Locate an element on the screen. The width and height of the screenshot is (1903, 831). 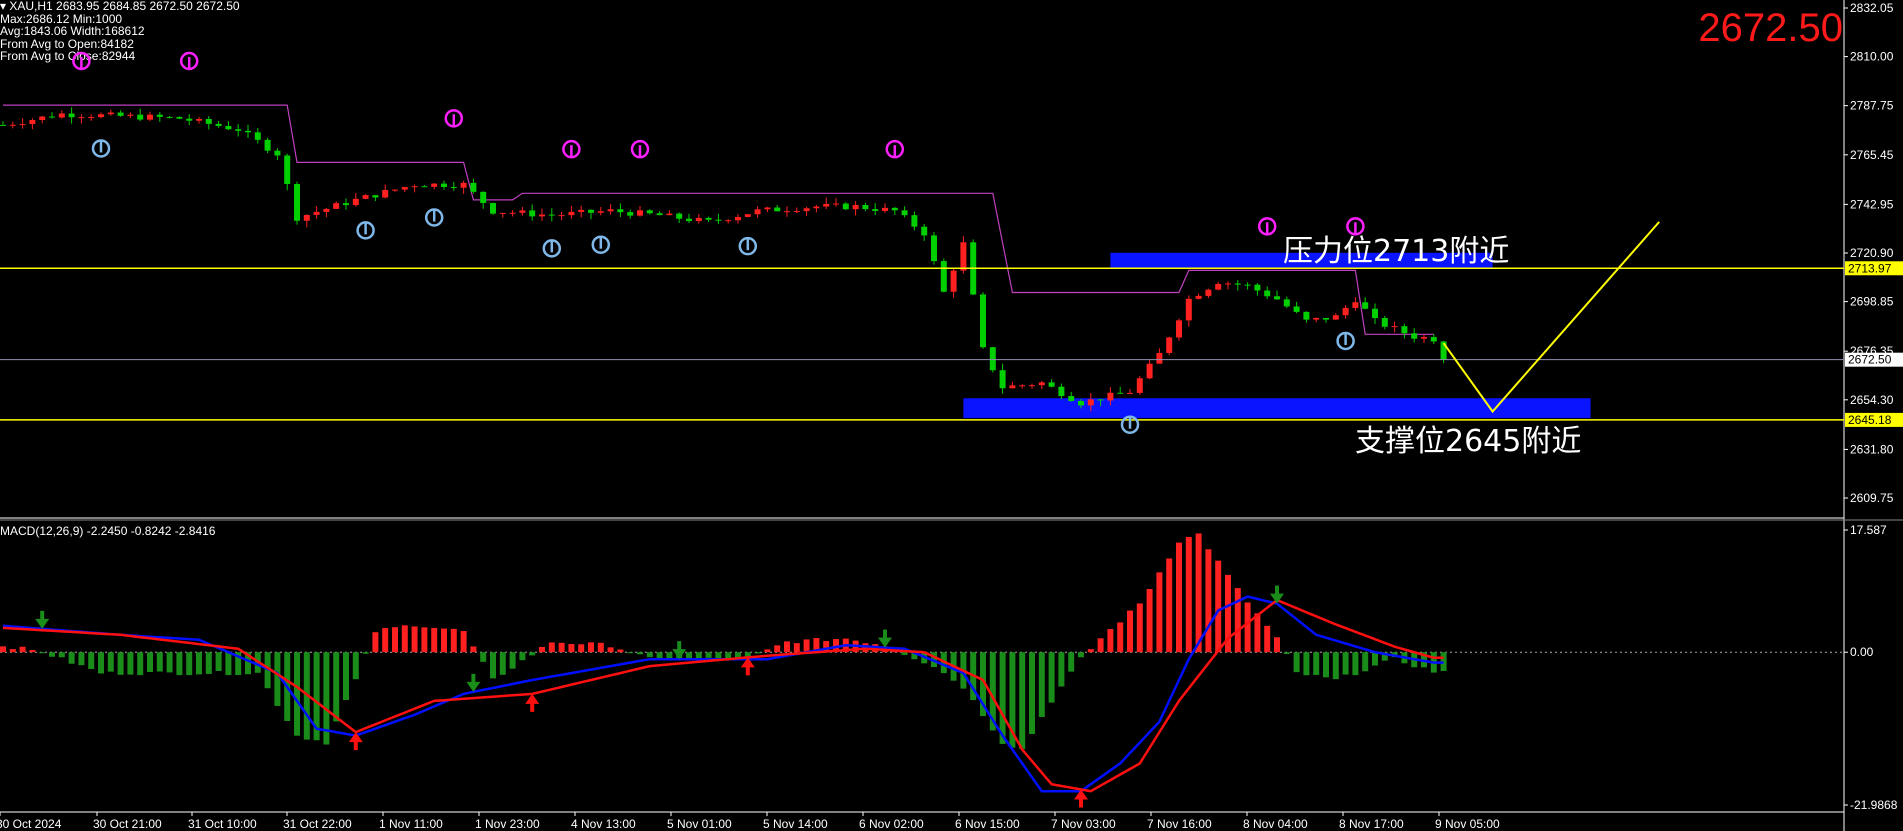
support-label: 支撑位2645附近 is located at coordinates (1468, 441).